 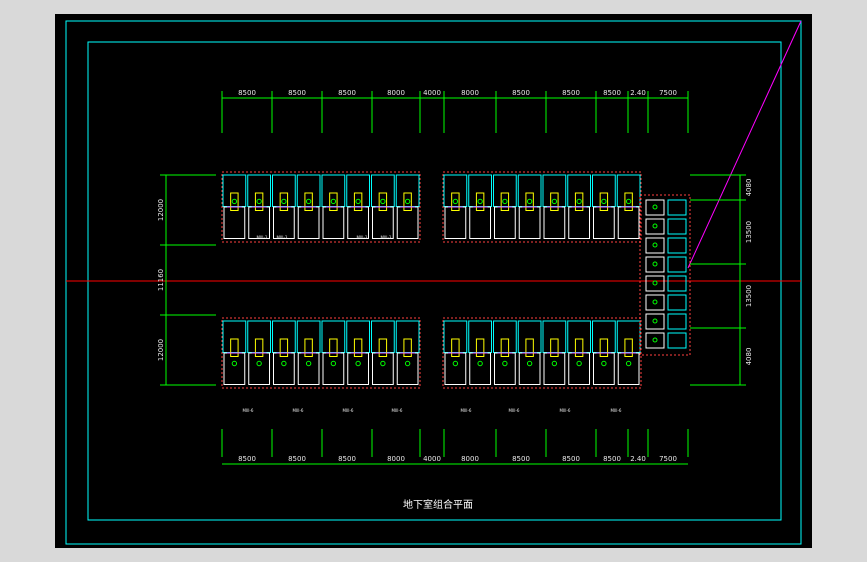 I want to click on dimension-text: 11160, so click(x=161, y=280).